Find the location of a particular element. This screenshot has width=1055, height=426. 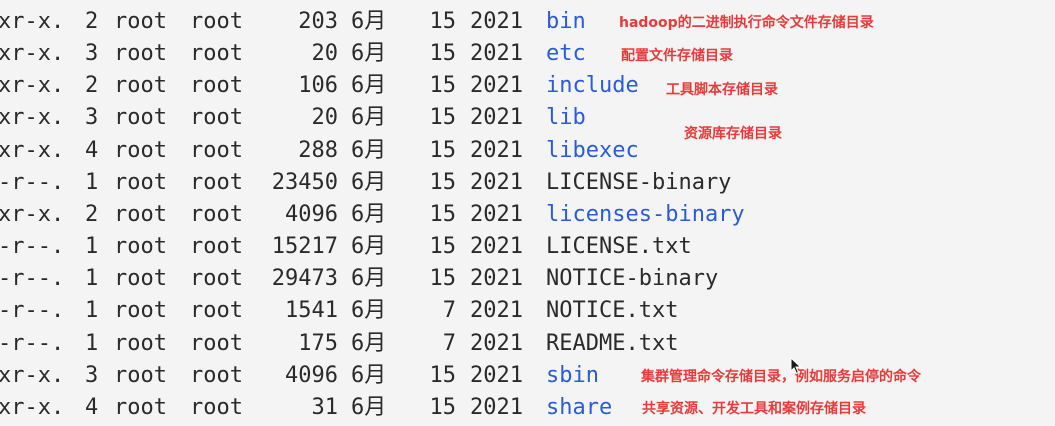

entry-name-directory: sbin is located at coordinates (572, 376).